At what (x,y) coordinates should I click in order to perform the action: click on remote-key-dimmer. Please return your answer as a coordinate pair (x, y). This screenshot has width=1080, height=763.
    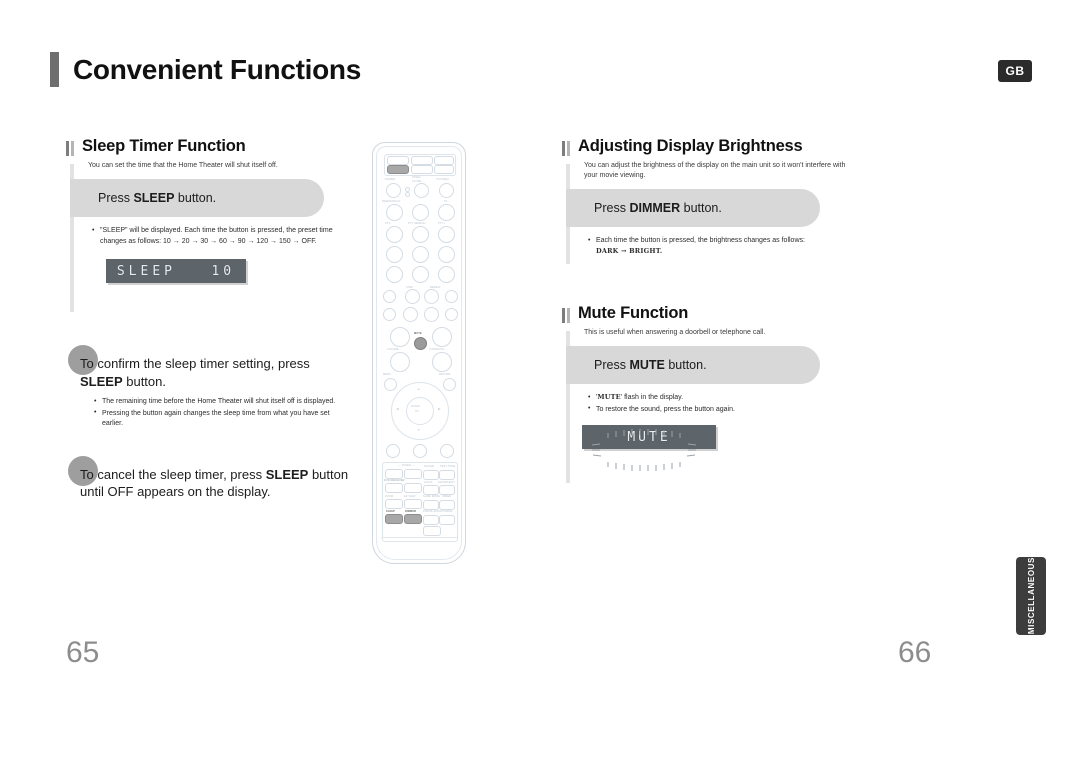
    Looking at the image, I should click on (413, 519).